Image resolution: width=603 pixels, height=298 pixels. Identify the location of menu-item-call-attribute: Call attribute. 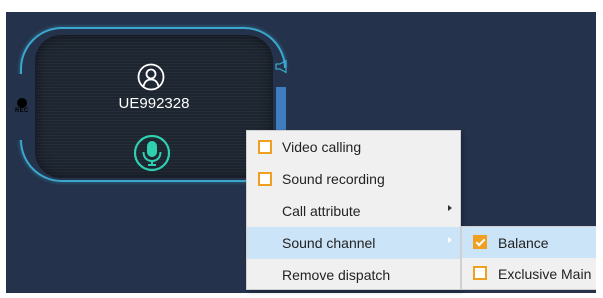
(353, 211).